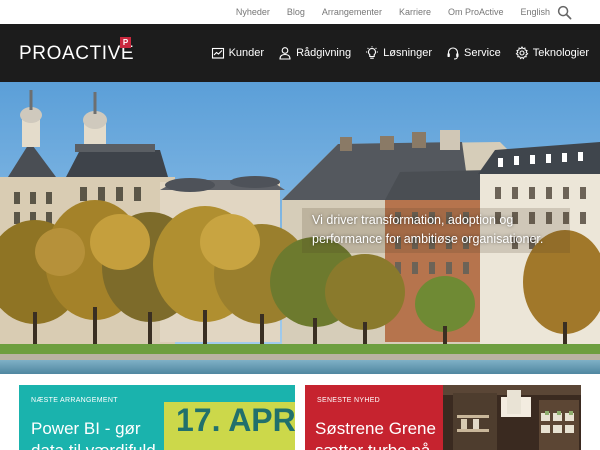 The width and height of the screenshot is (600, 450). Describe the element at coordinates (408, 53) in the screenshot. I see `nav-label-losninger: Løsninger` at that location.